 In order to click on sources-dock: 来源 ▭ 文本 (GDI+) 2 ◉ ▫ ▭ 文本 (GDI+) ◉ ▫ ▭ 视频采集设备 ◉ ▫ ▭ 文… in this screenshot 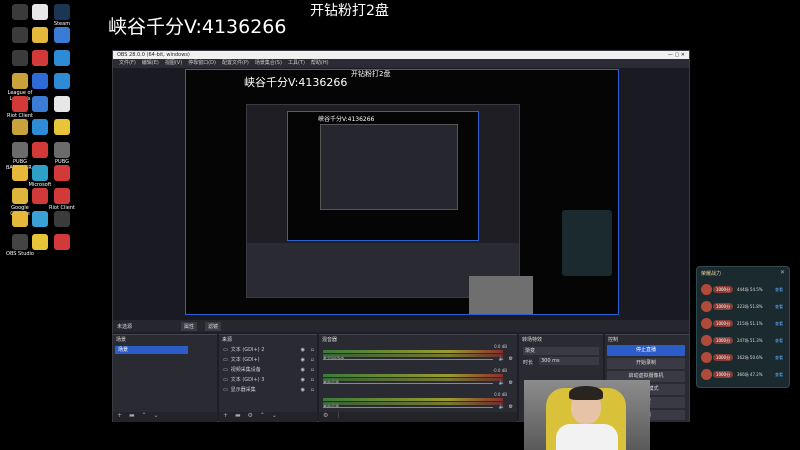, I will do `click(268, 378)`.